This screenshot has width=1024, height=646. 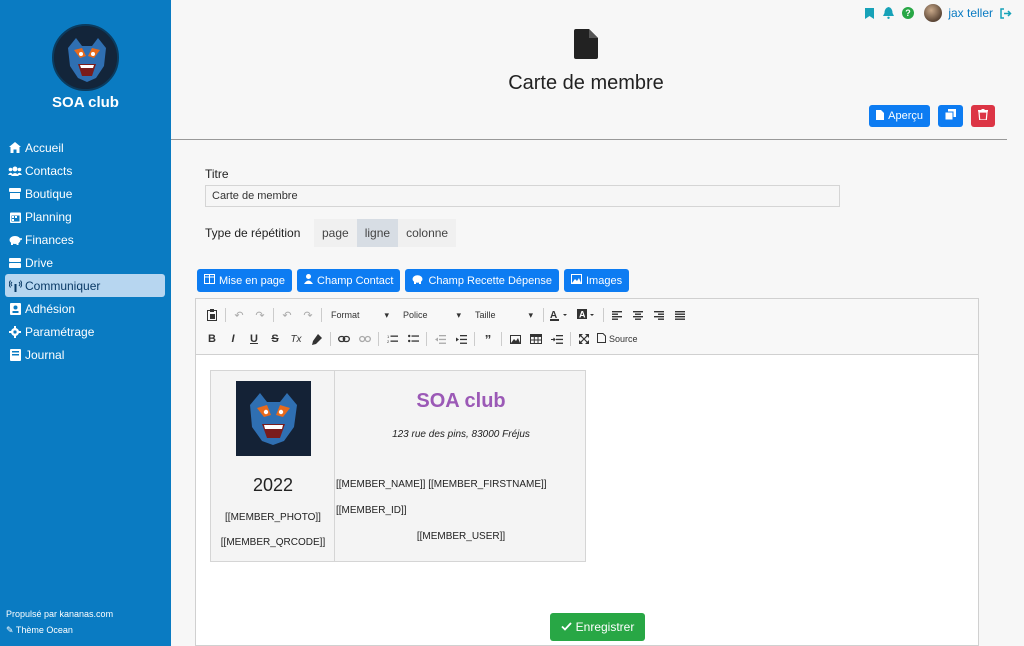 I want to click on italic-button: I, so click(x=233, y=339).